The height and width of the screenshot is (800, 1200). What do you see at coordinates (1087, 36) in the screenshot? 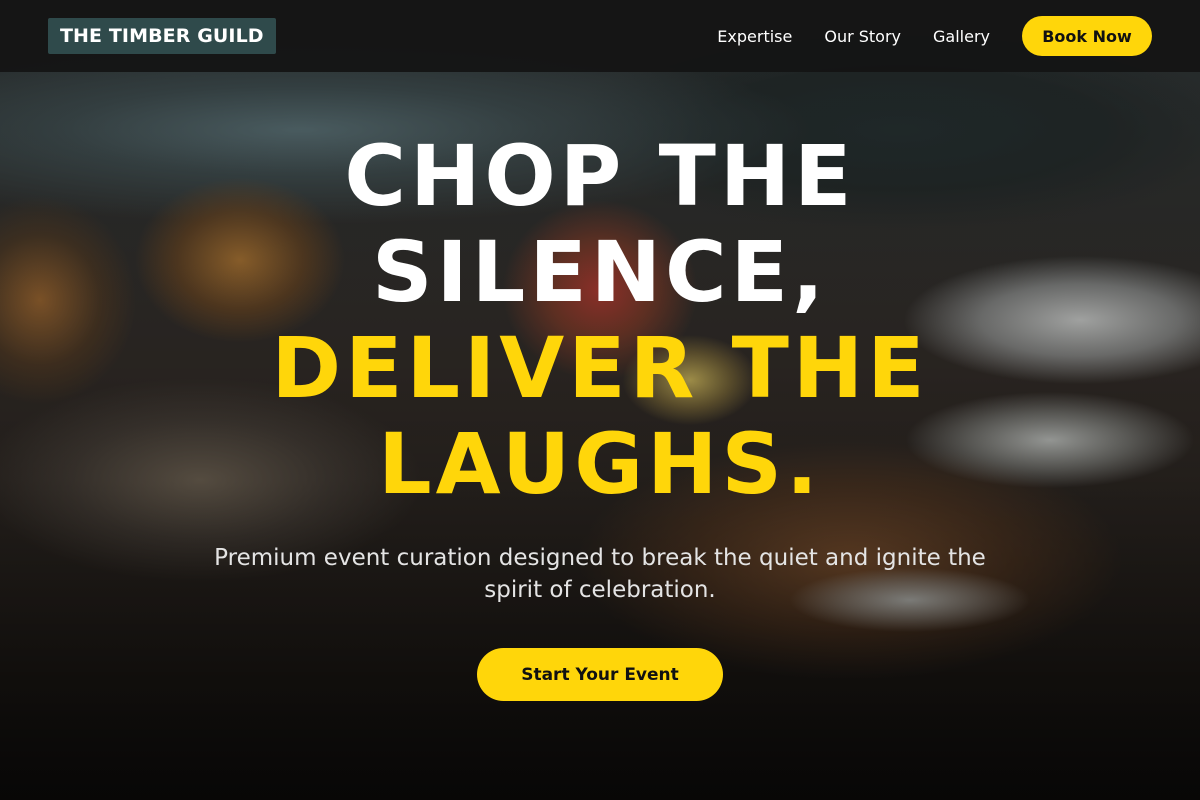
I see `book-now-button: Book Now` at bounding box center [1087, 36].